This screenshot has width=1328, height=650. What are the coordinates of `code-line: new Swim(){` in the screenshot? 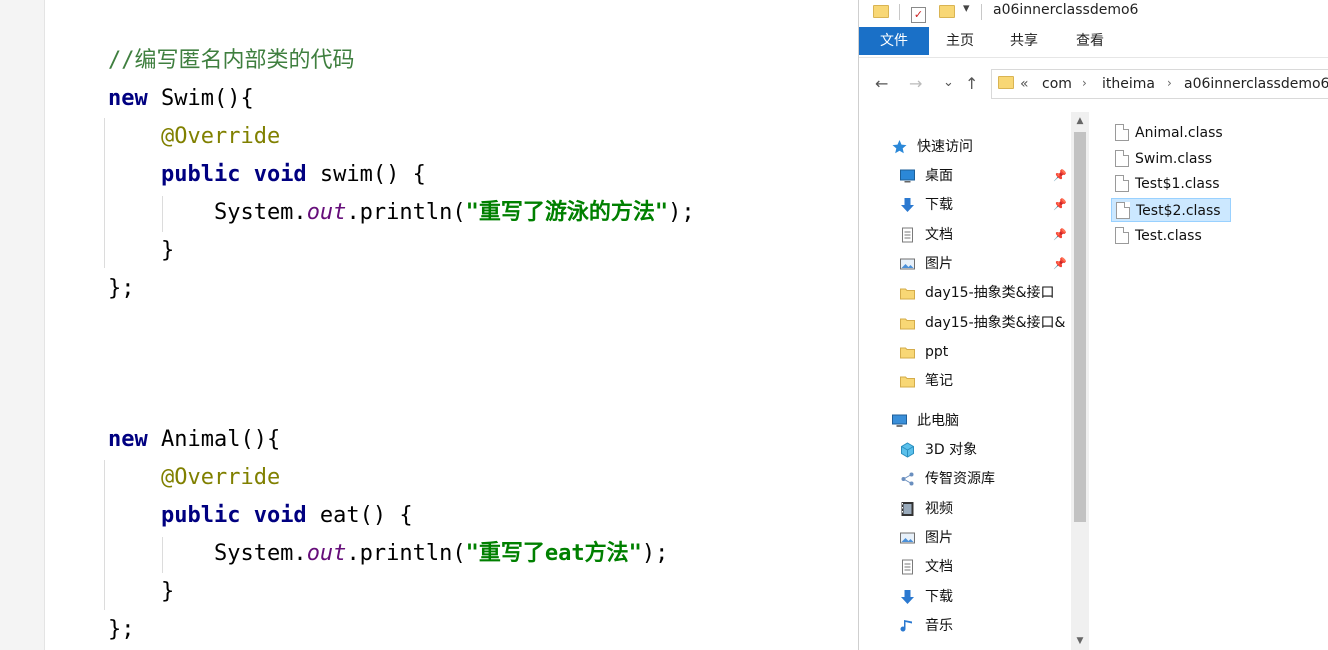 It's located at (181, 99).